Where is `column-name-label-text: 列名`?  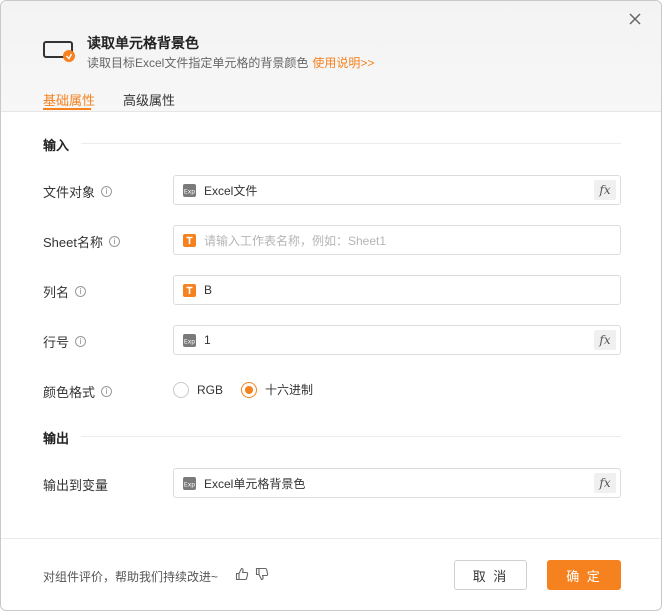
column-name-label-text: 列名 is located at coordinates (56, 292).